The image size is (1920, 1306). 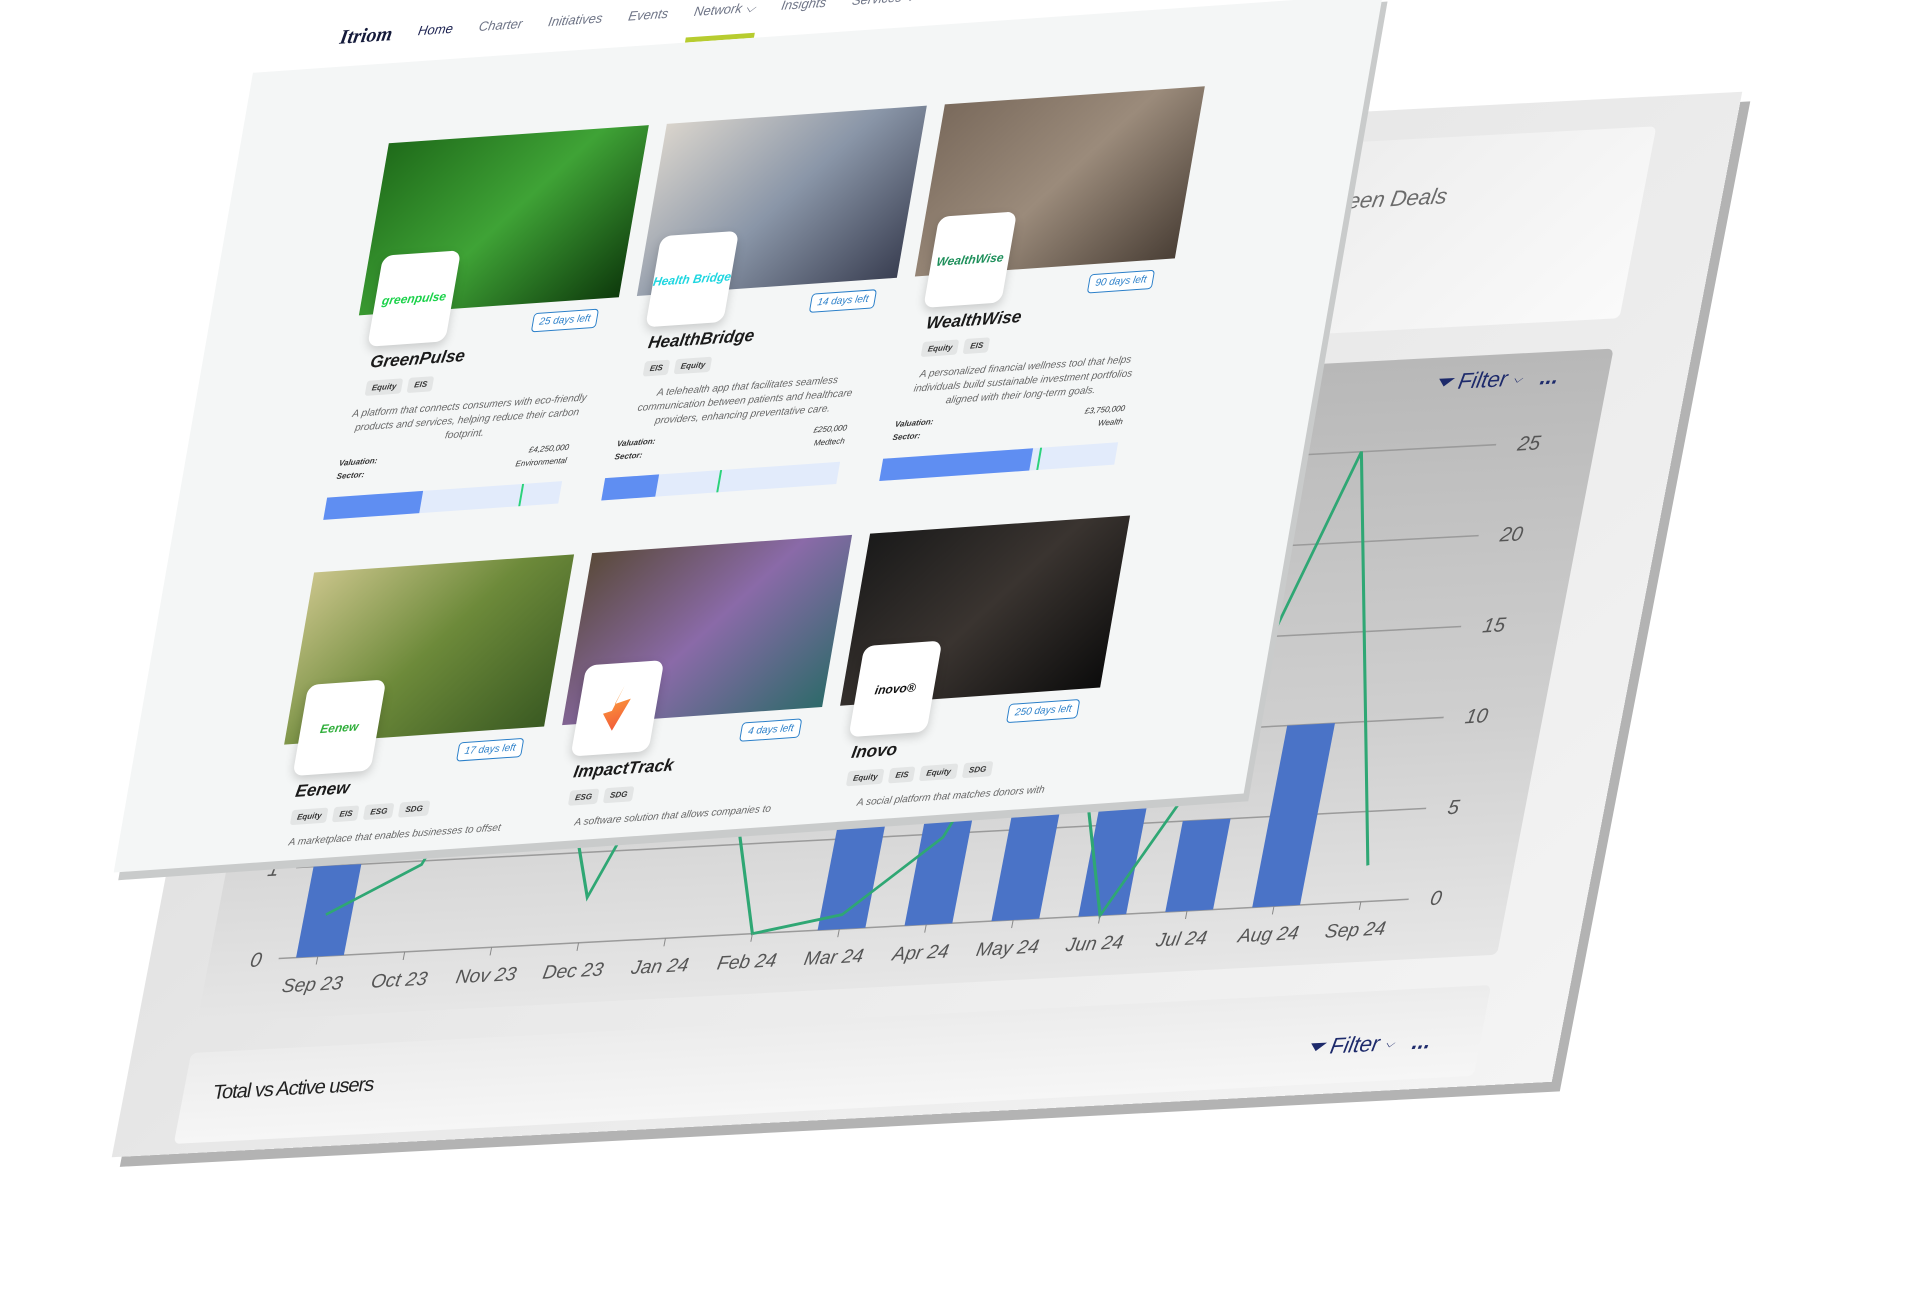 What do you see at coordinates (1316, 1046) in the screenshot?
I see `filter-icon: ⏷` at bounding box center [1316, 1046].